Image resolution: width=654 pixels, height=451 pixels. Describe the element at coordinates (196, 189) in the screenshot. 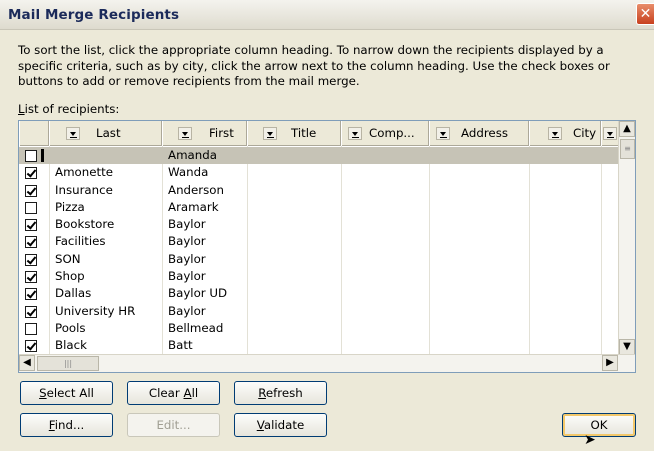

I see `cell-first: Anderson` at that location.